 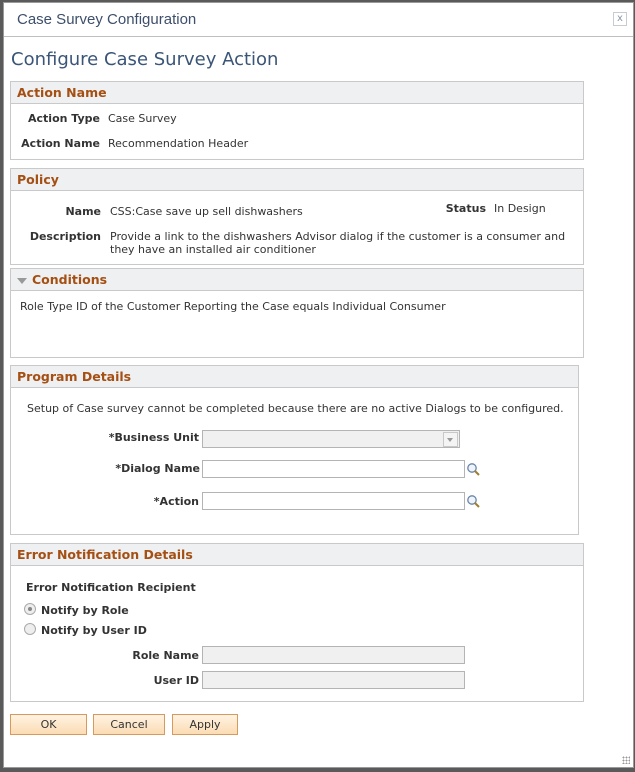 I want to click on policy-name-label: Name, so click(x=83, y=211).